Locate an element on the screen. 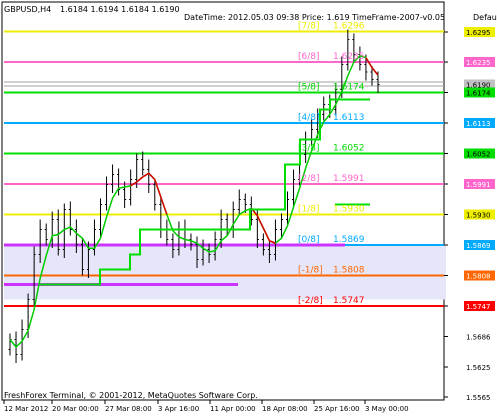  support-band is located at coordinates (225, 272).